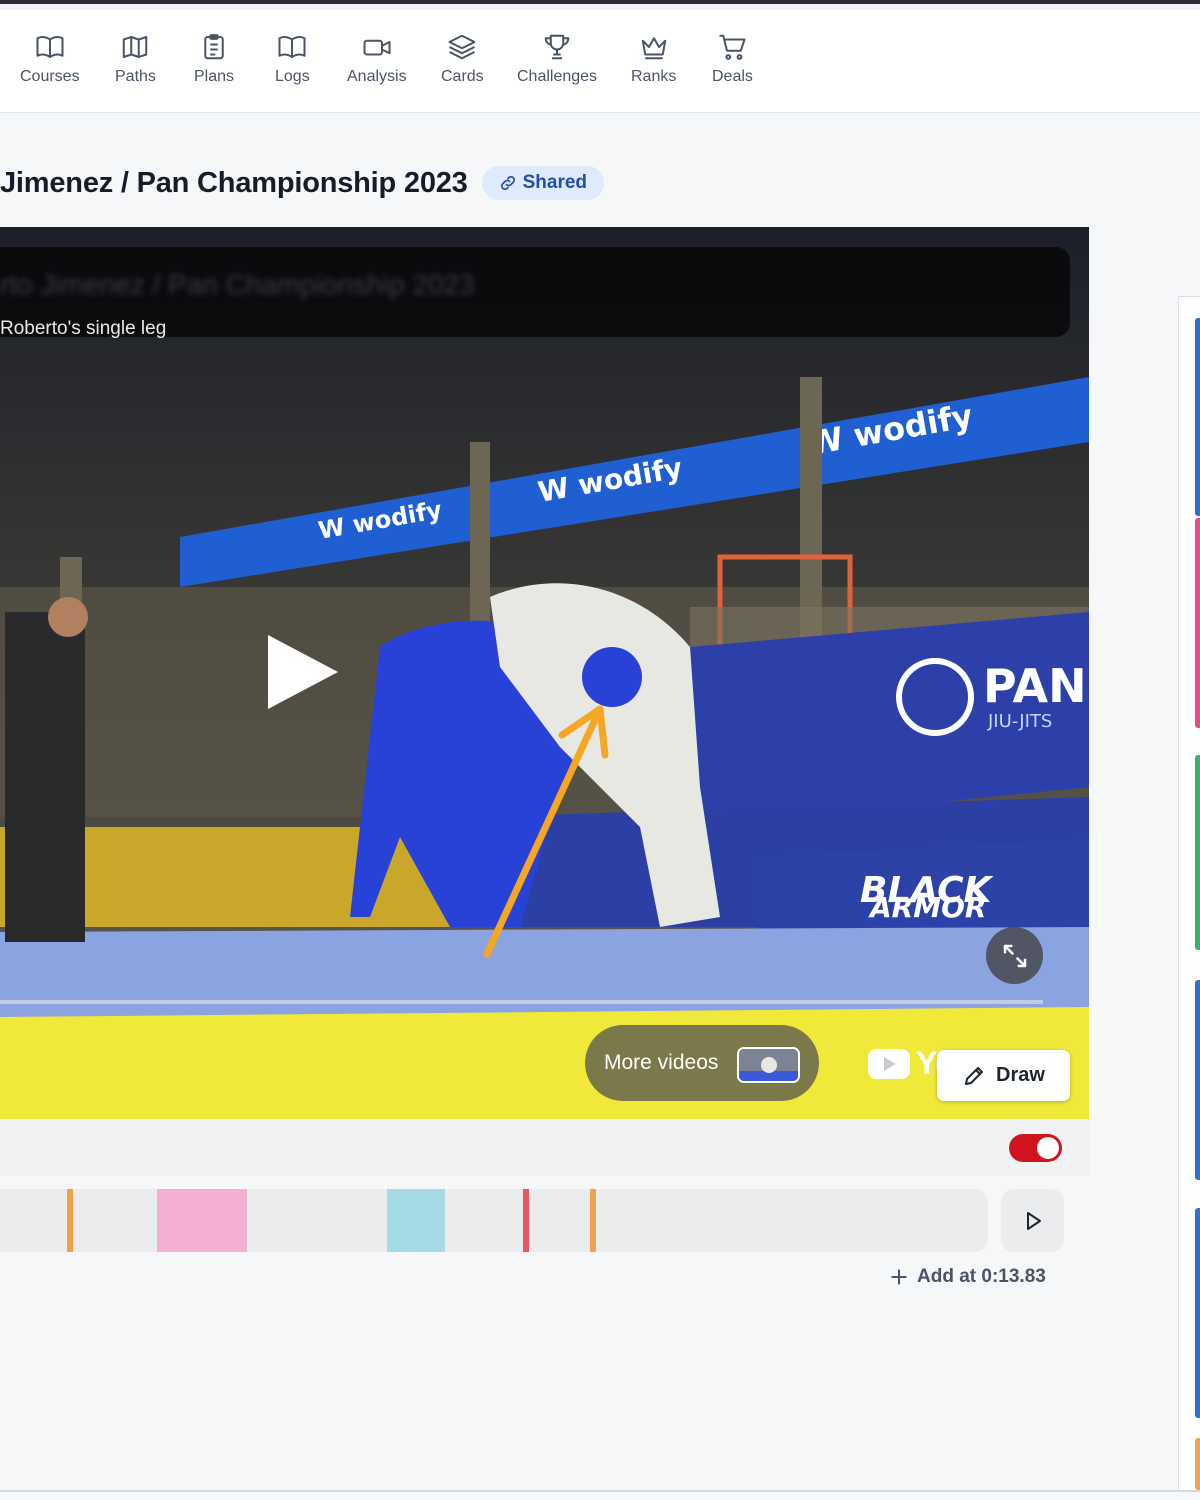 Image resolution: width=1200 pixels, height=1500 pixels. I want to click on nav-item-cards: Cards, so click(462, 59).